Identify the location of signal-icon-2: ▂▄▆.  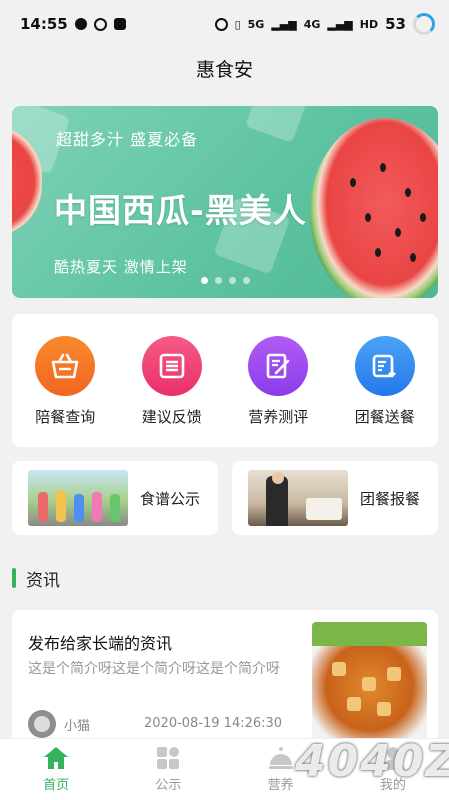
(340, 24).